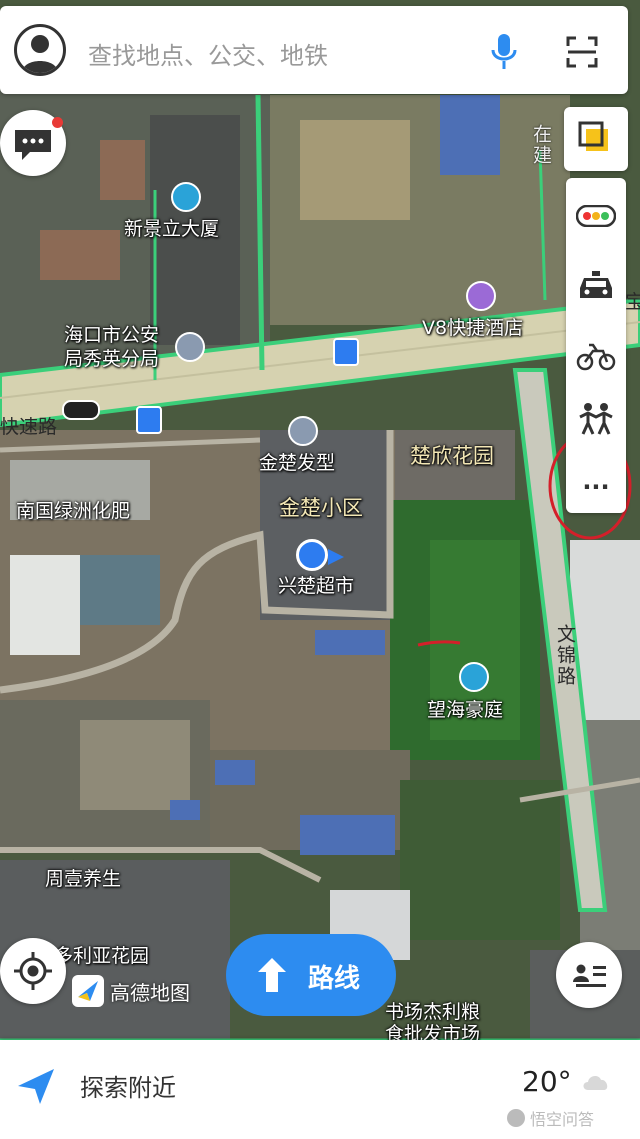  Describe the element at coordinates (312, 555) in the screenshot. I see `current-location-icon` at that location.